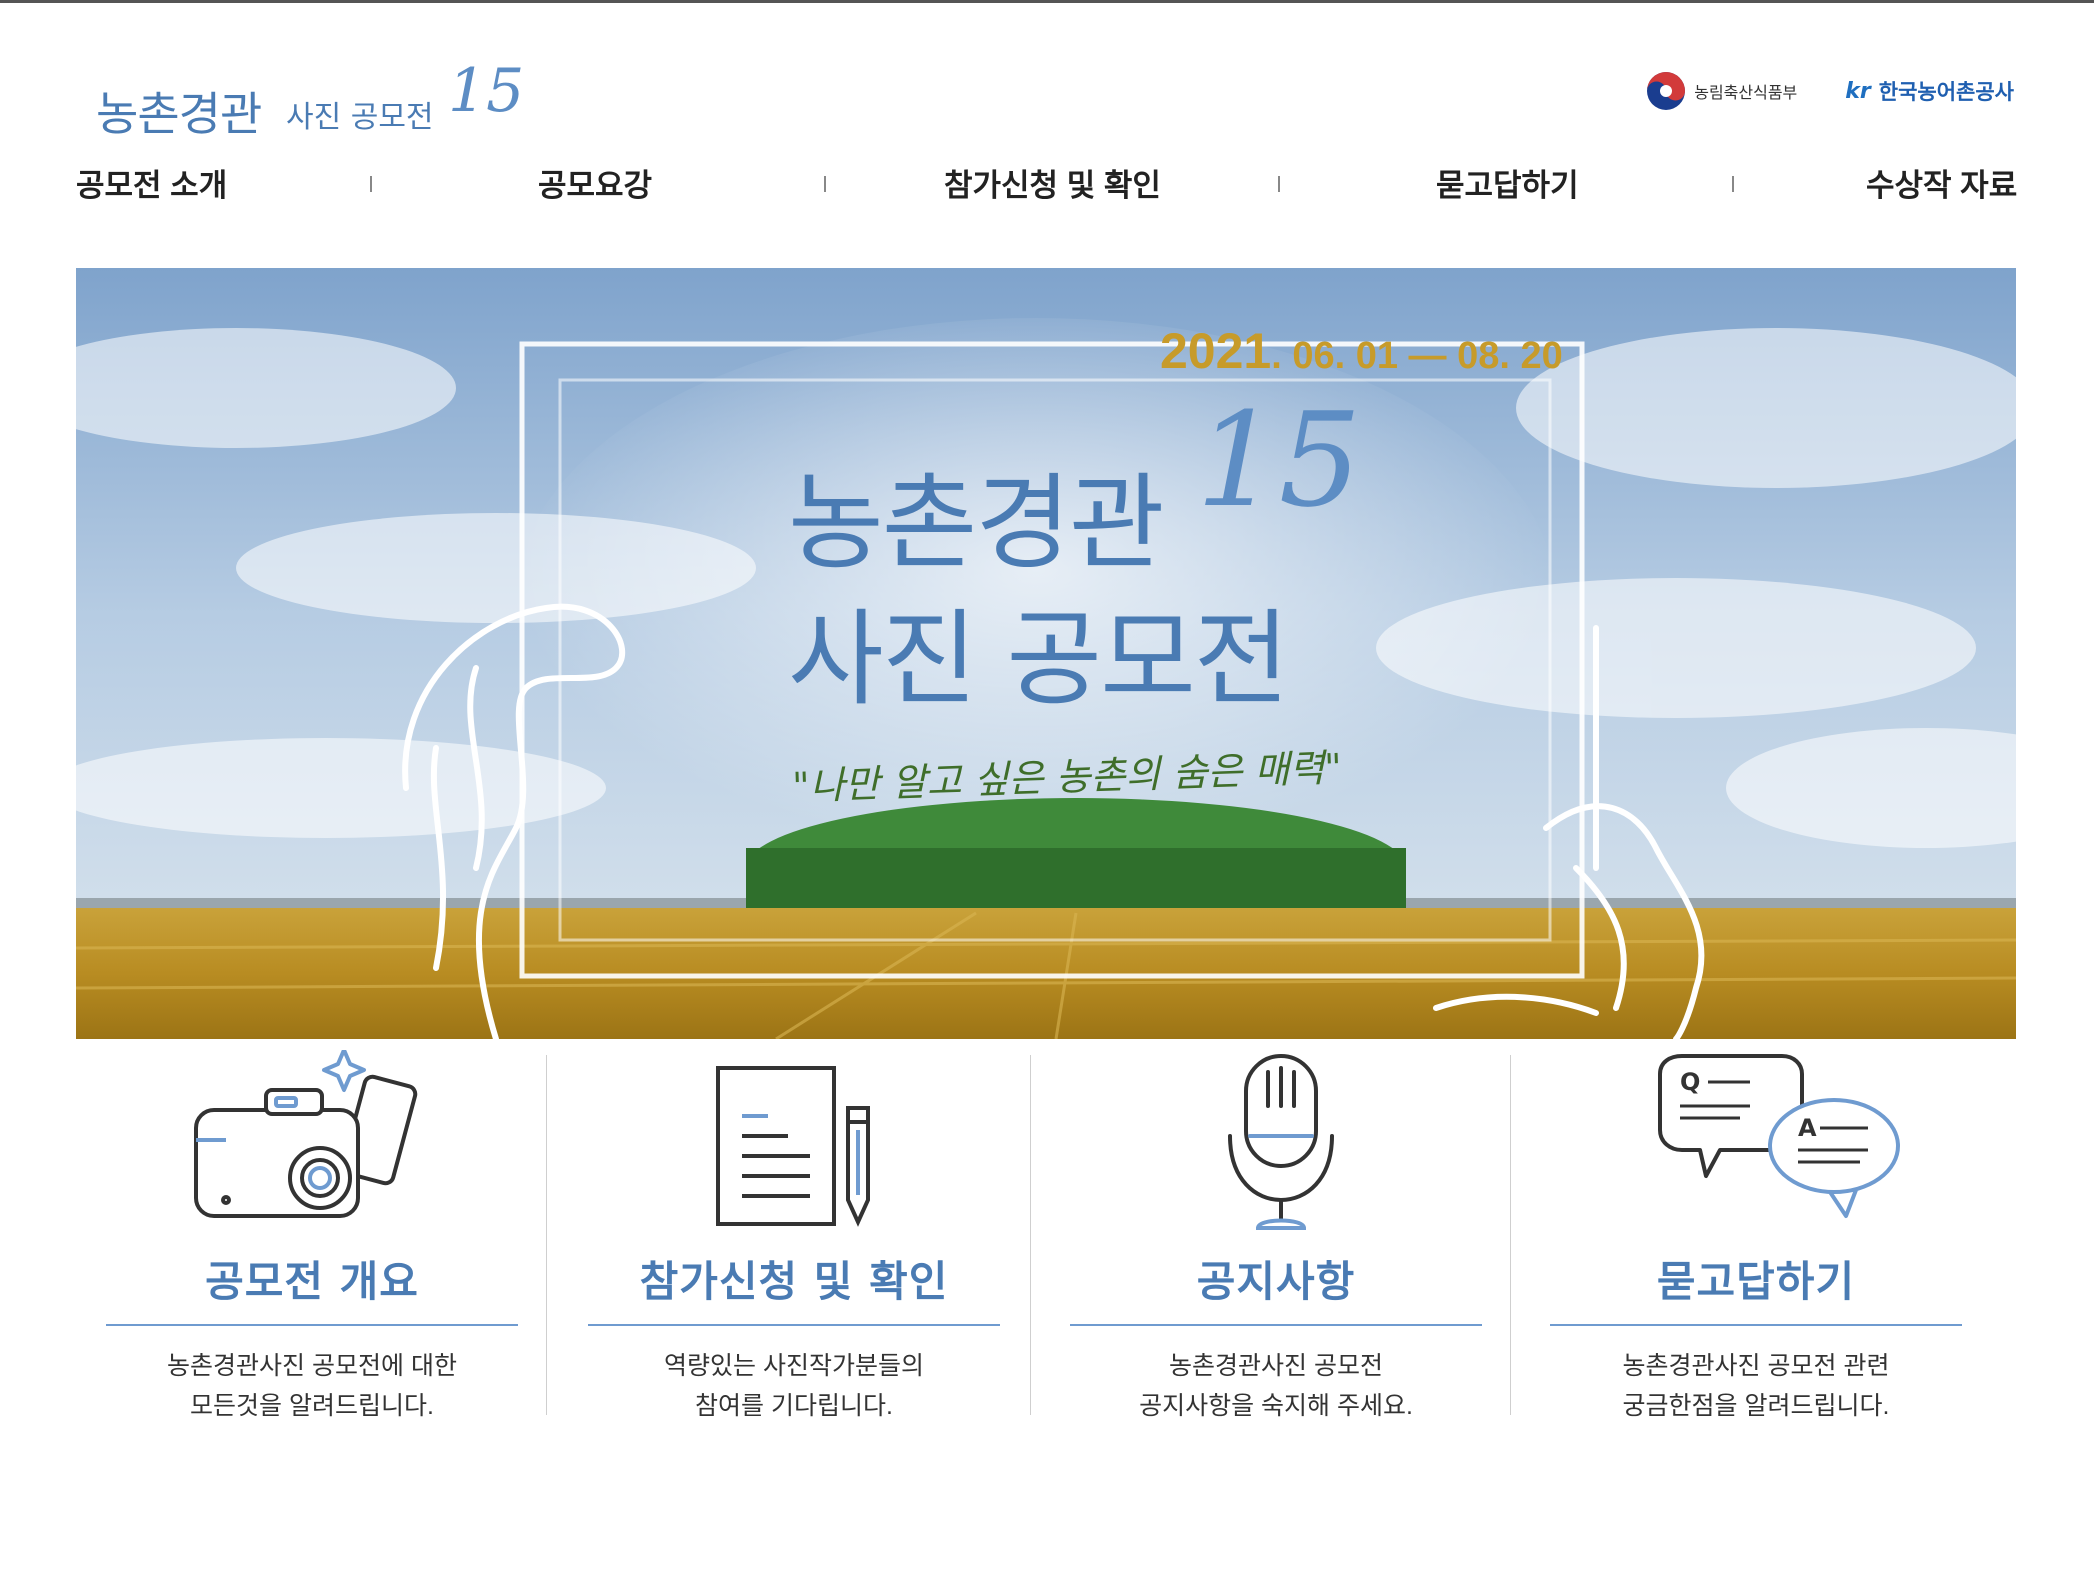 Image resolution: width=2094 pixels, height=1580 pixels. What do you see at coordinates (794, 1278) in the screenshot?
I see `card-title: 참가신청 및 확인` at bounding box center [794, 1278].